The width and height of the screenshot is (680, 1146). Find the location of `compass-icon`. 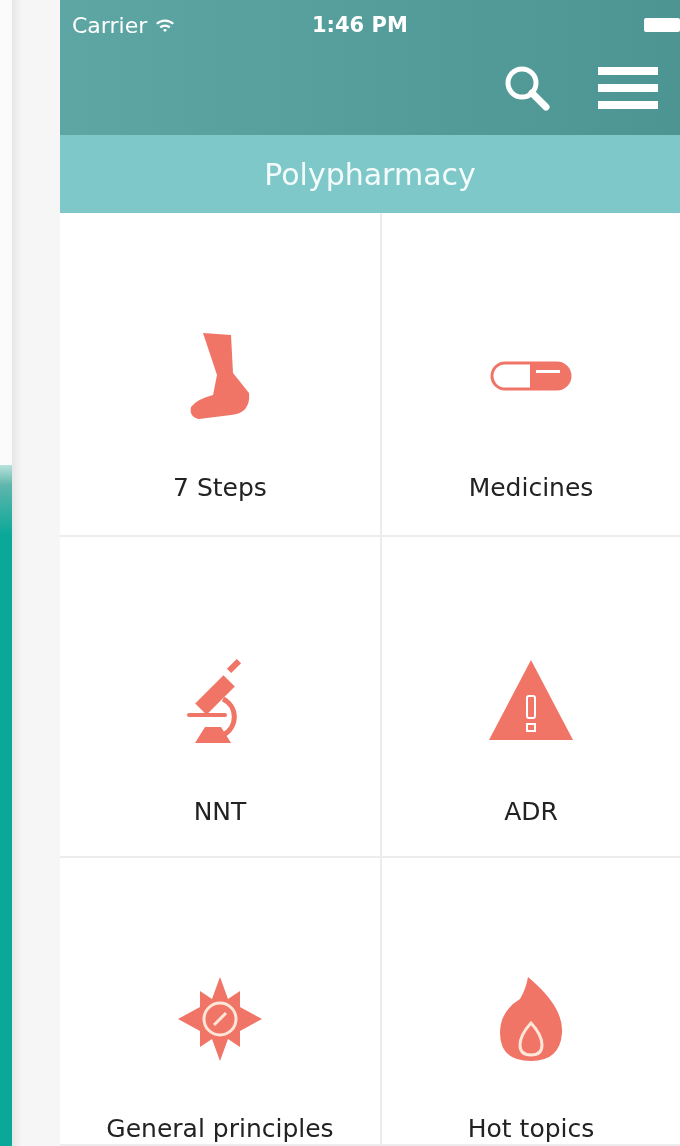

compass-icon is located at coordinates (220, 1019).